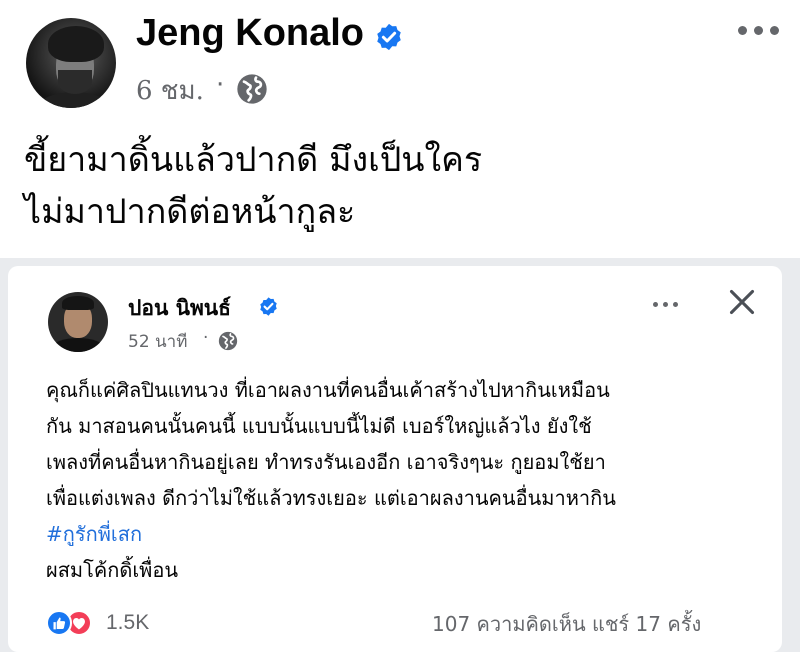 The width and height of the screenshot is (800, 652). Describe the element at coordinates (59, 623) in the screenshot. I see `like-reaction-icon` at that location.